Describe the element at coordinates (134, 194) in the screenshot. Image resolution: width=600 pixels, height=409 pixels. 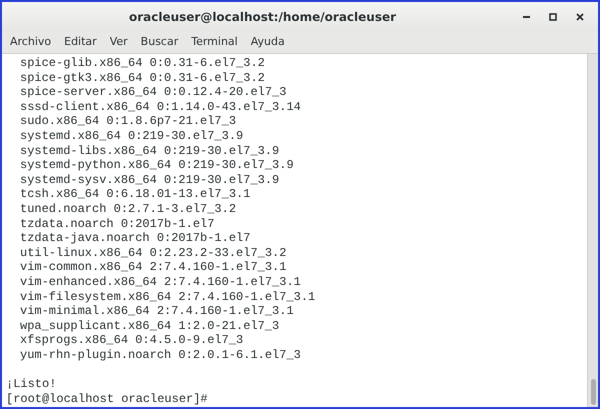
I see `terminal-line: tcsh.x86_64 0:6.18.01-13.el7_3.1` at that location.